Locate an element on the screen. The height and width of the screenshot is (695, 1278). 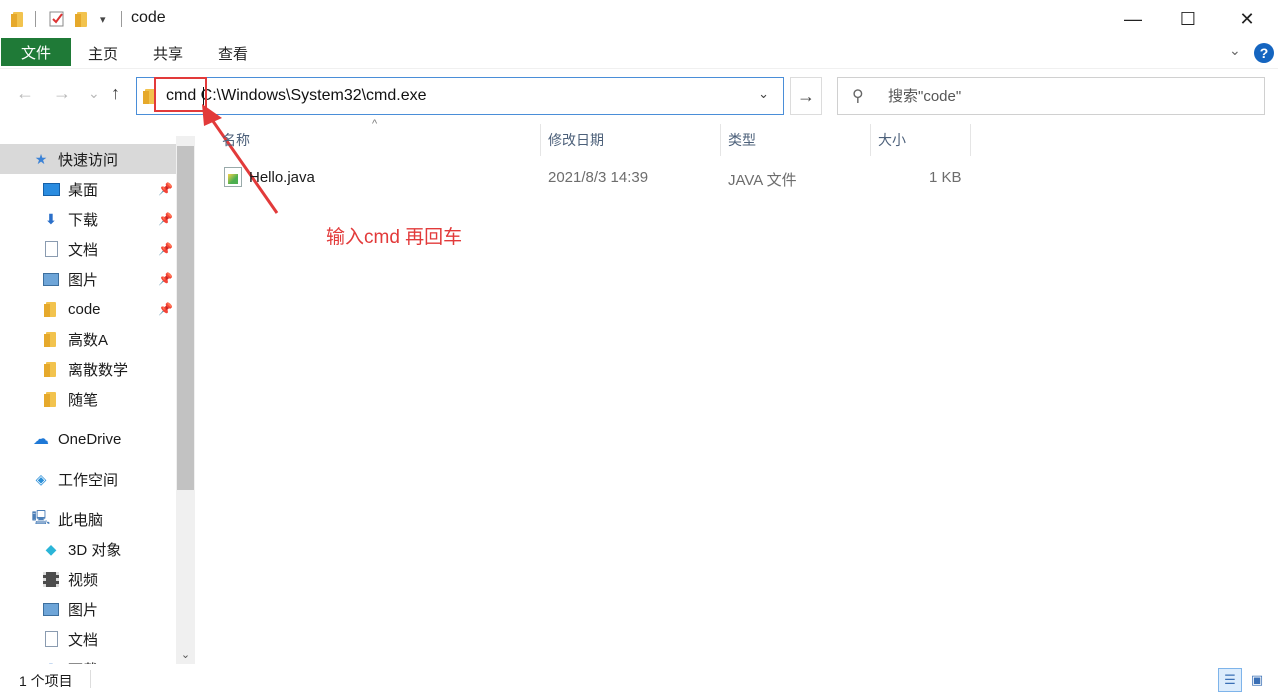
file-row: Hello.java 2021/8/3 14:39 JAVA 文件 1 KB is located at coordinates (596, 178).